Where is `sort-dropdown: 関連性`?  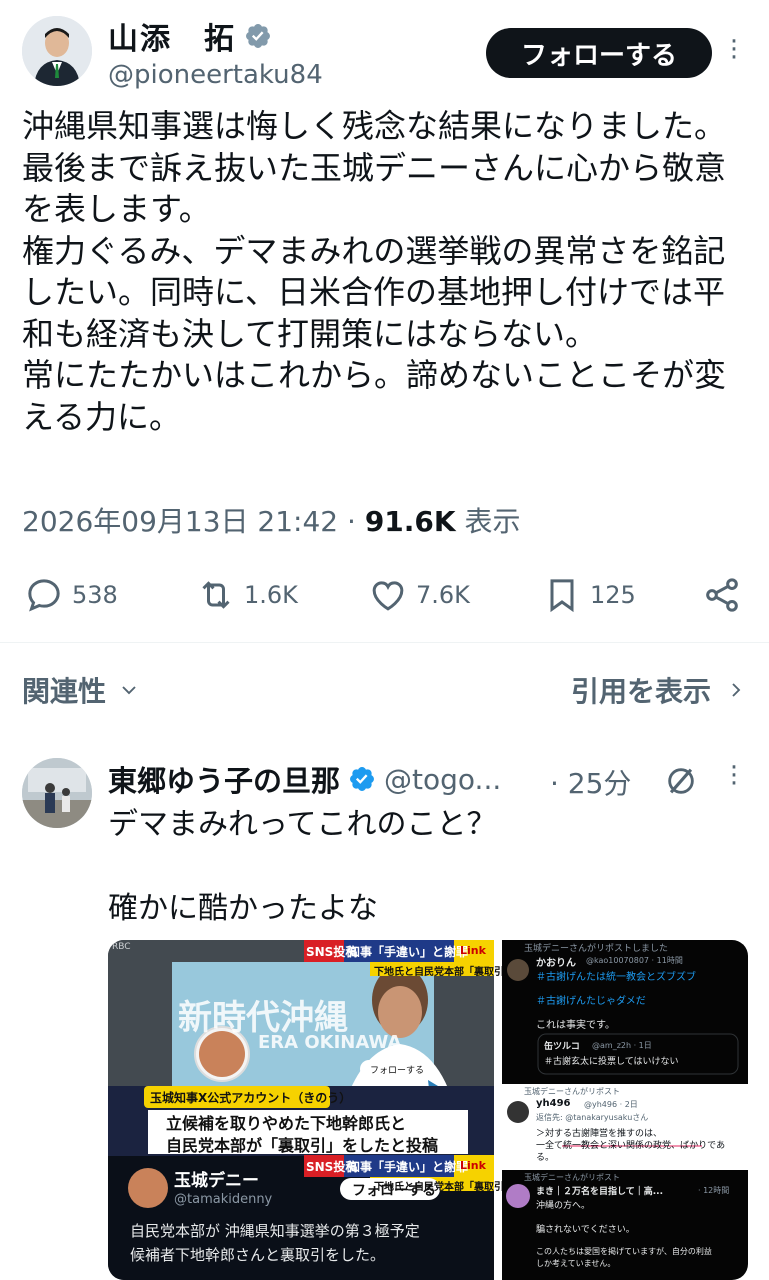 sort-dropdown: 関連性 is located at coordinates (80, 690).